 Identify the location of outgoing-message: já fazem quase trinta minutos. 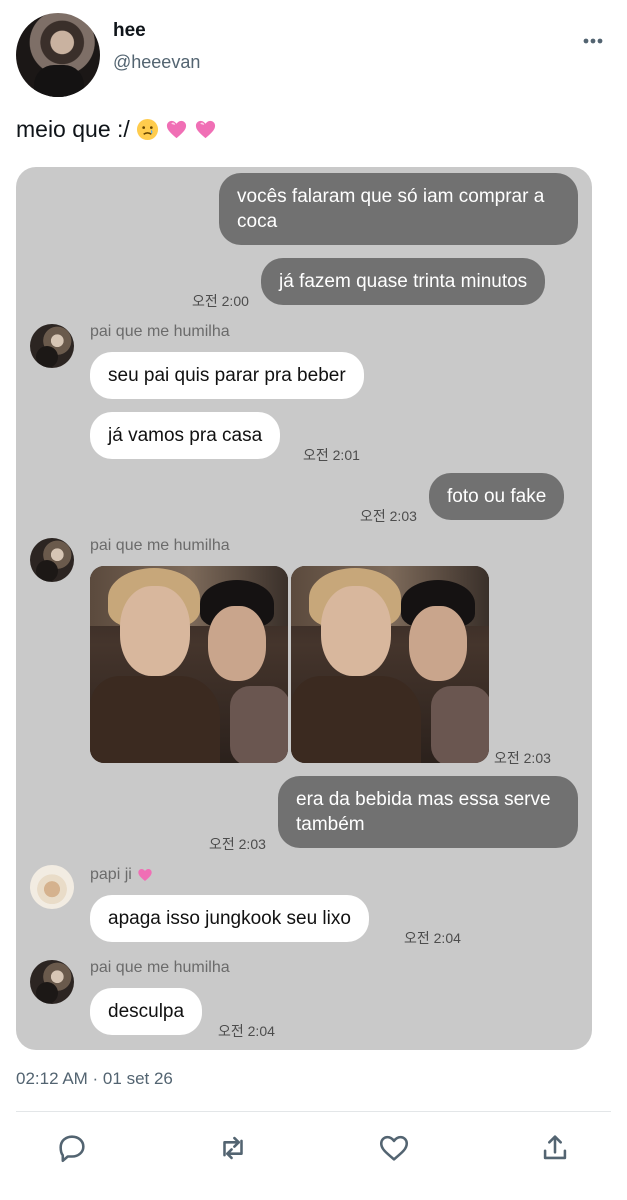
(403, 281).